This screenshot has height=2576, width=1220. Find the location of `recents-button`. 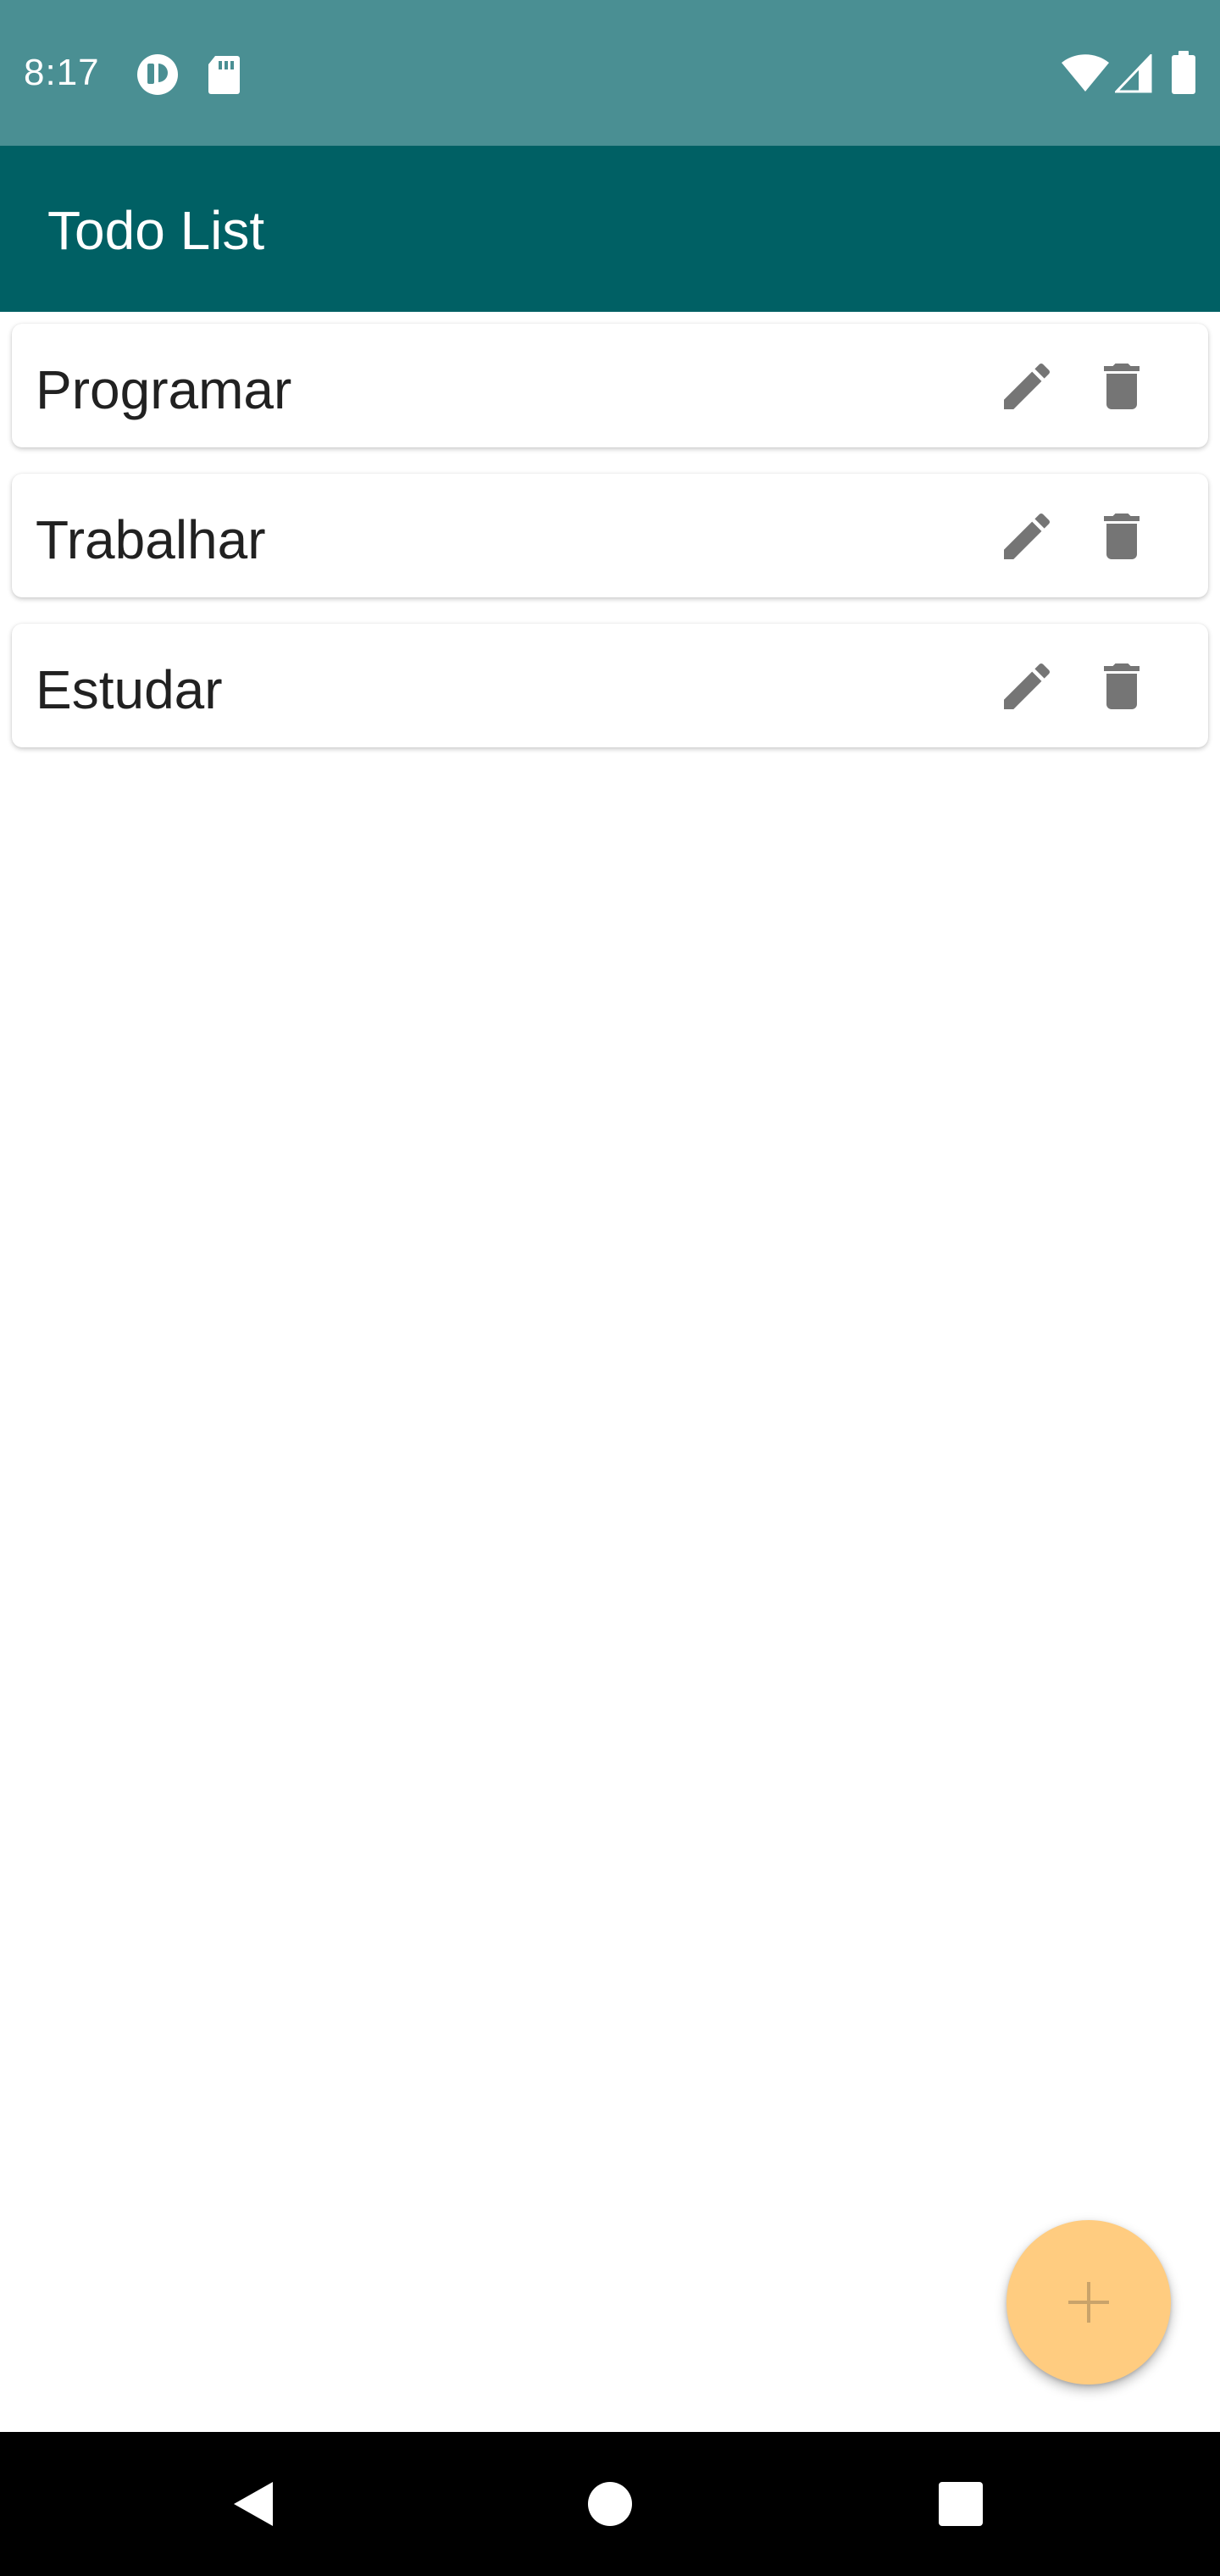

recents-button is located at coordinates (960, 2504).